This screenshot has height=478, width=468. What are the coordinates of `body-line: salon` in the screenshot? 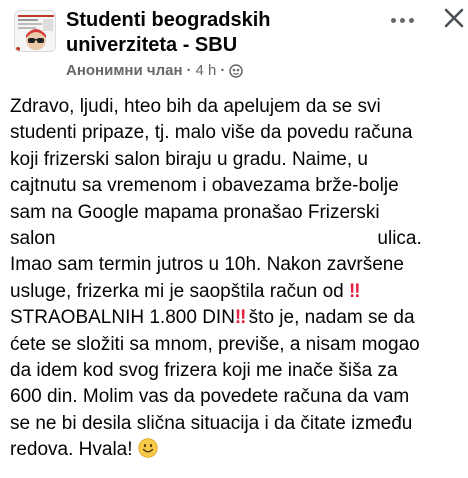 It's located at (33, 239).